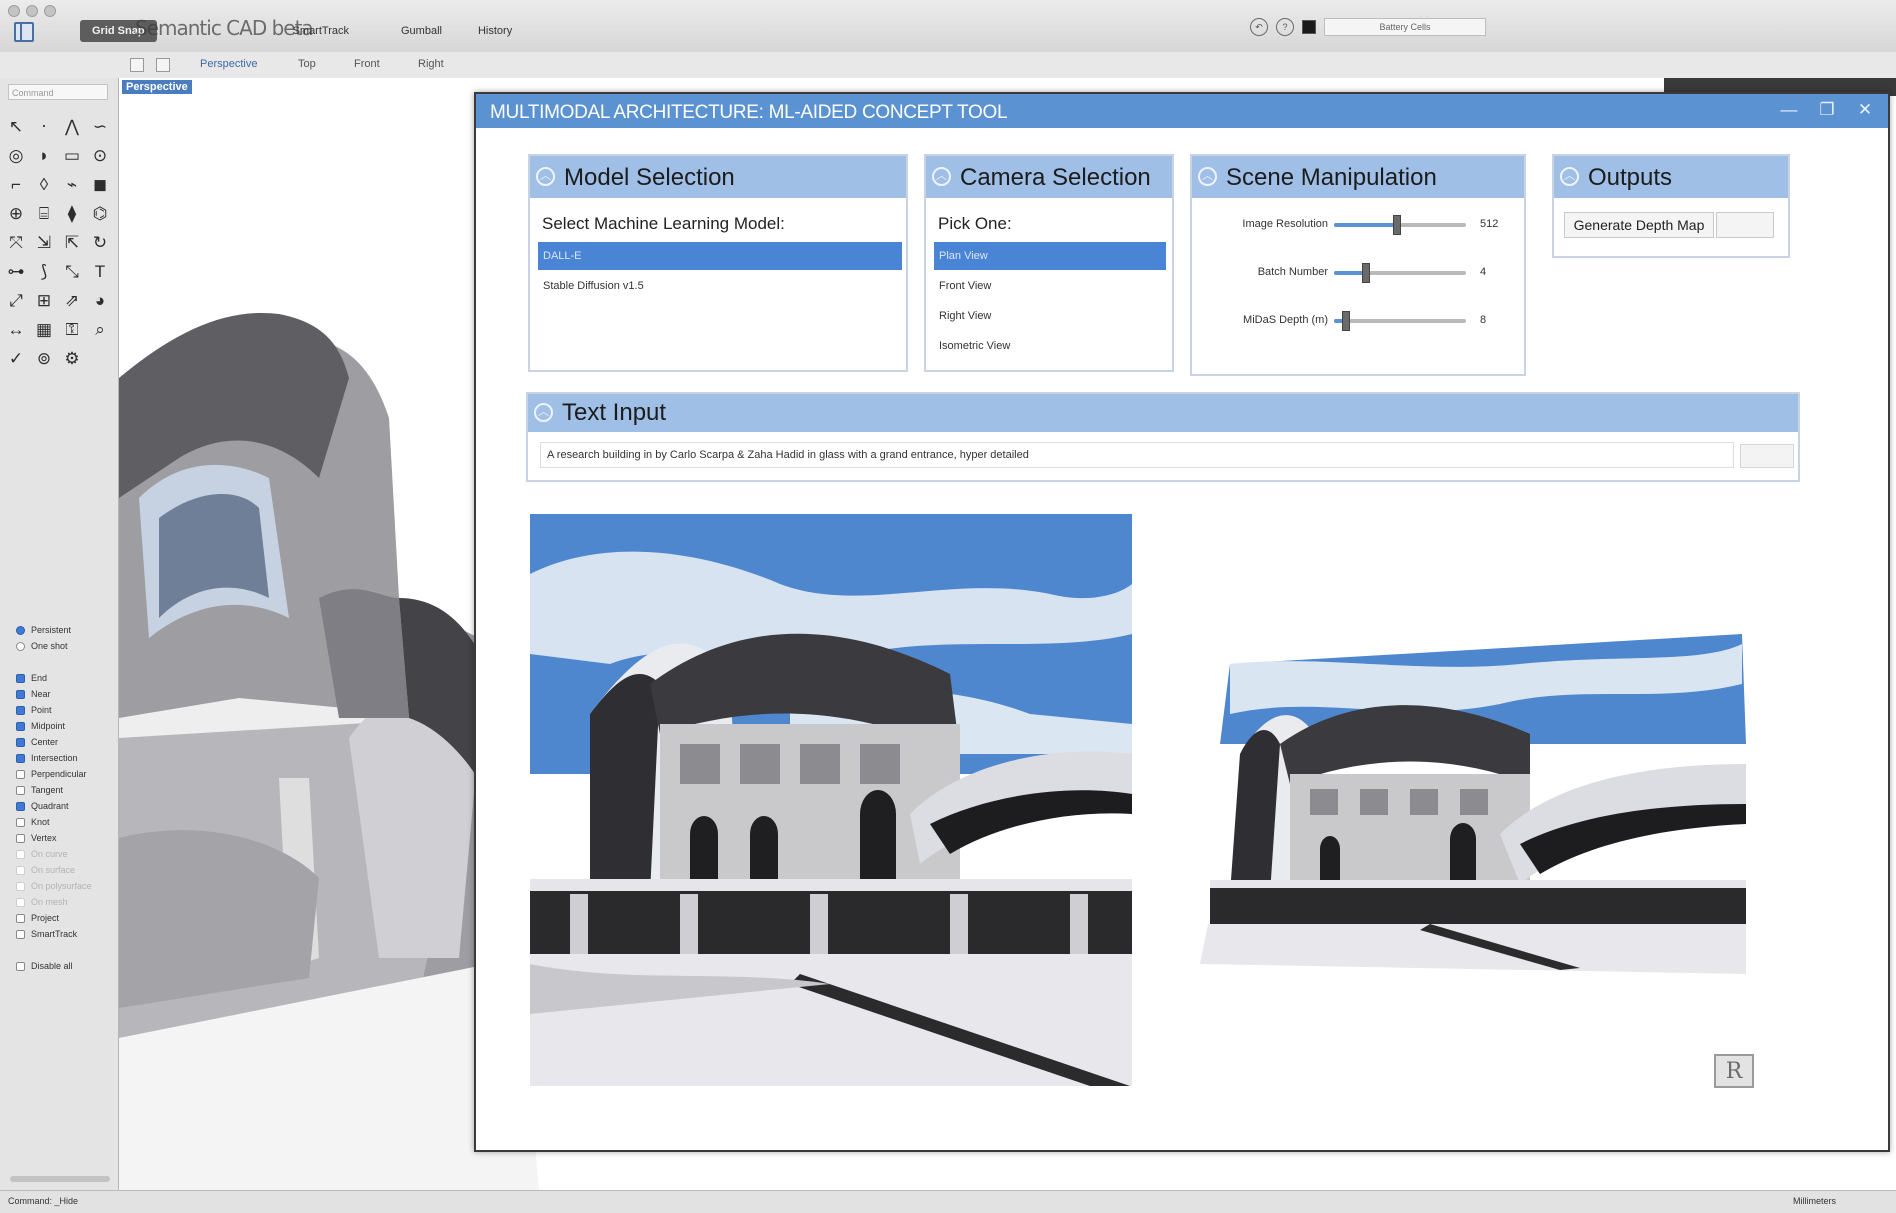 This screenshot has height=1213, width=1896. Describe the element at coordinates (66, 822) in the screenshot. I see `osnap-option: Knot` at that location.